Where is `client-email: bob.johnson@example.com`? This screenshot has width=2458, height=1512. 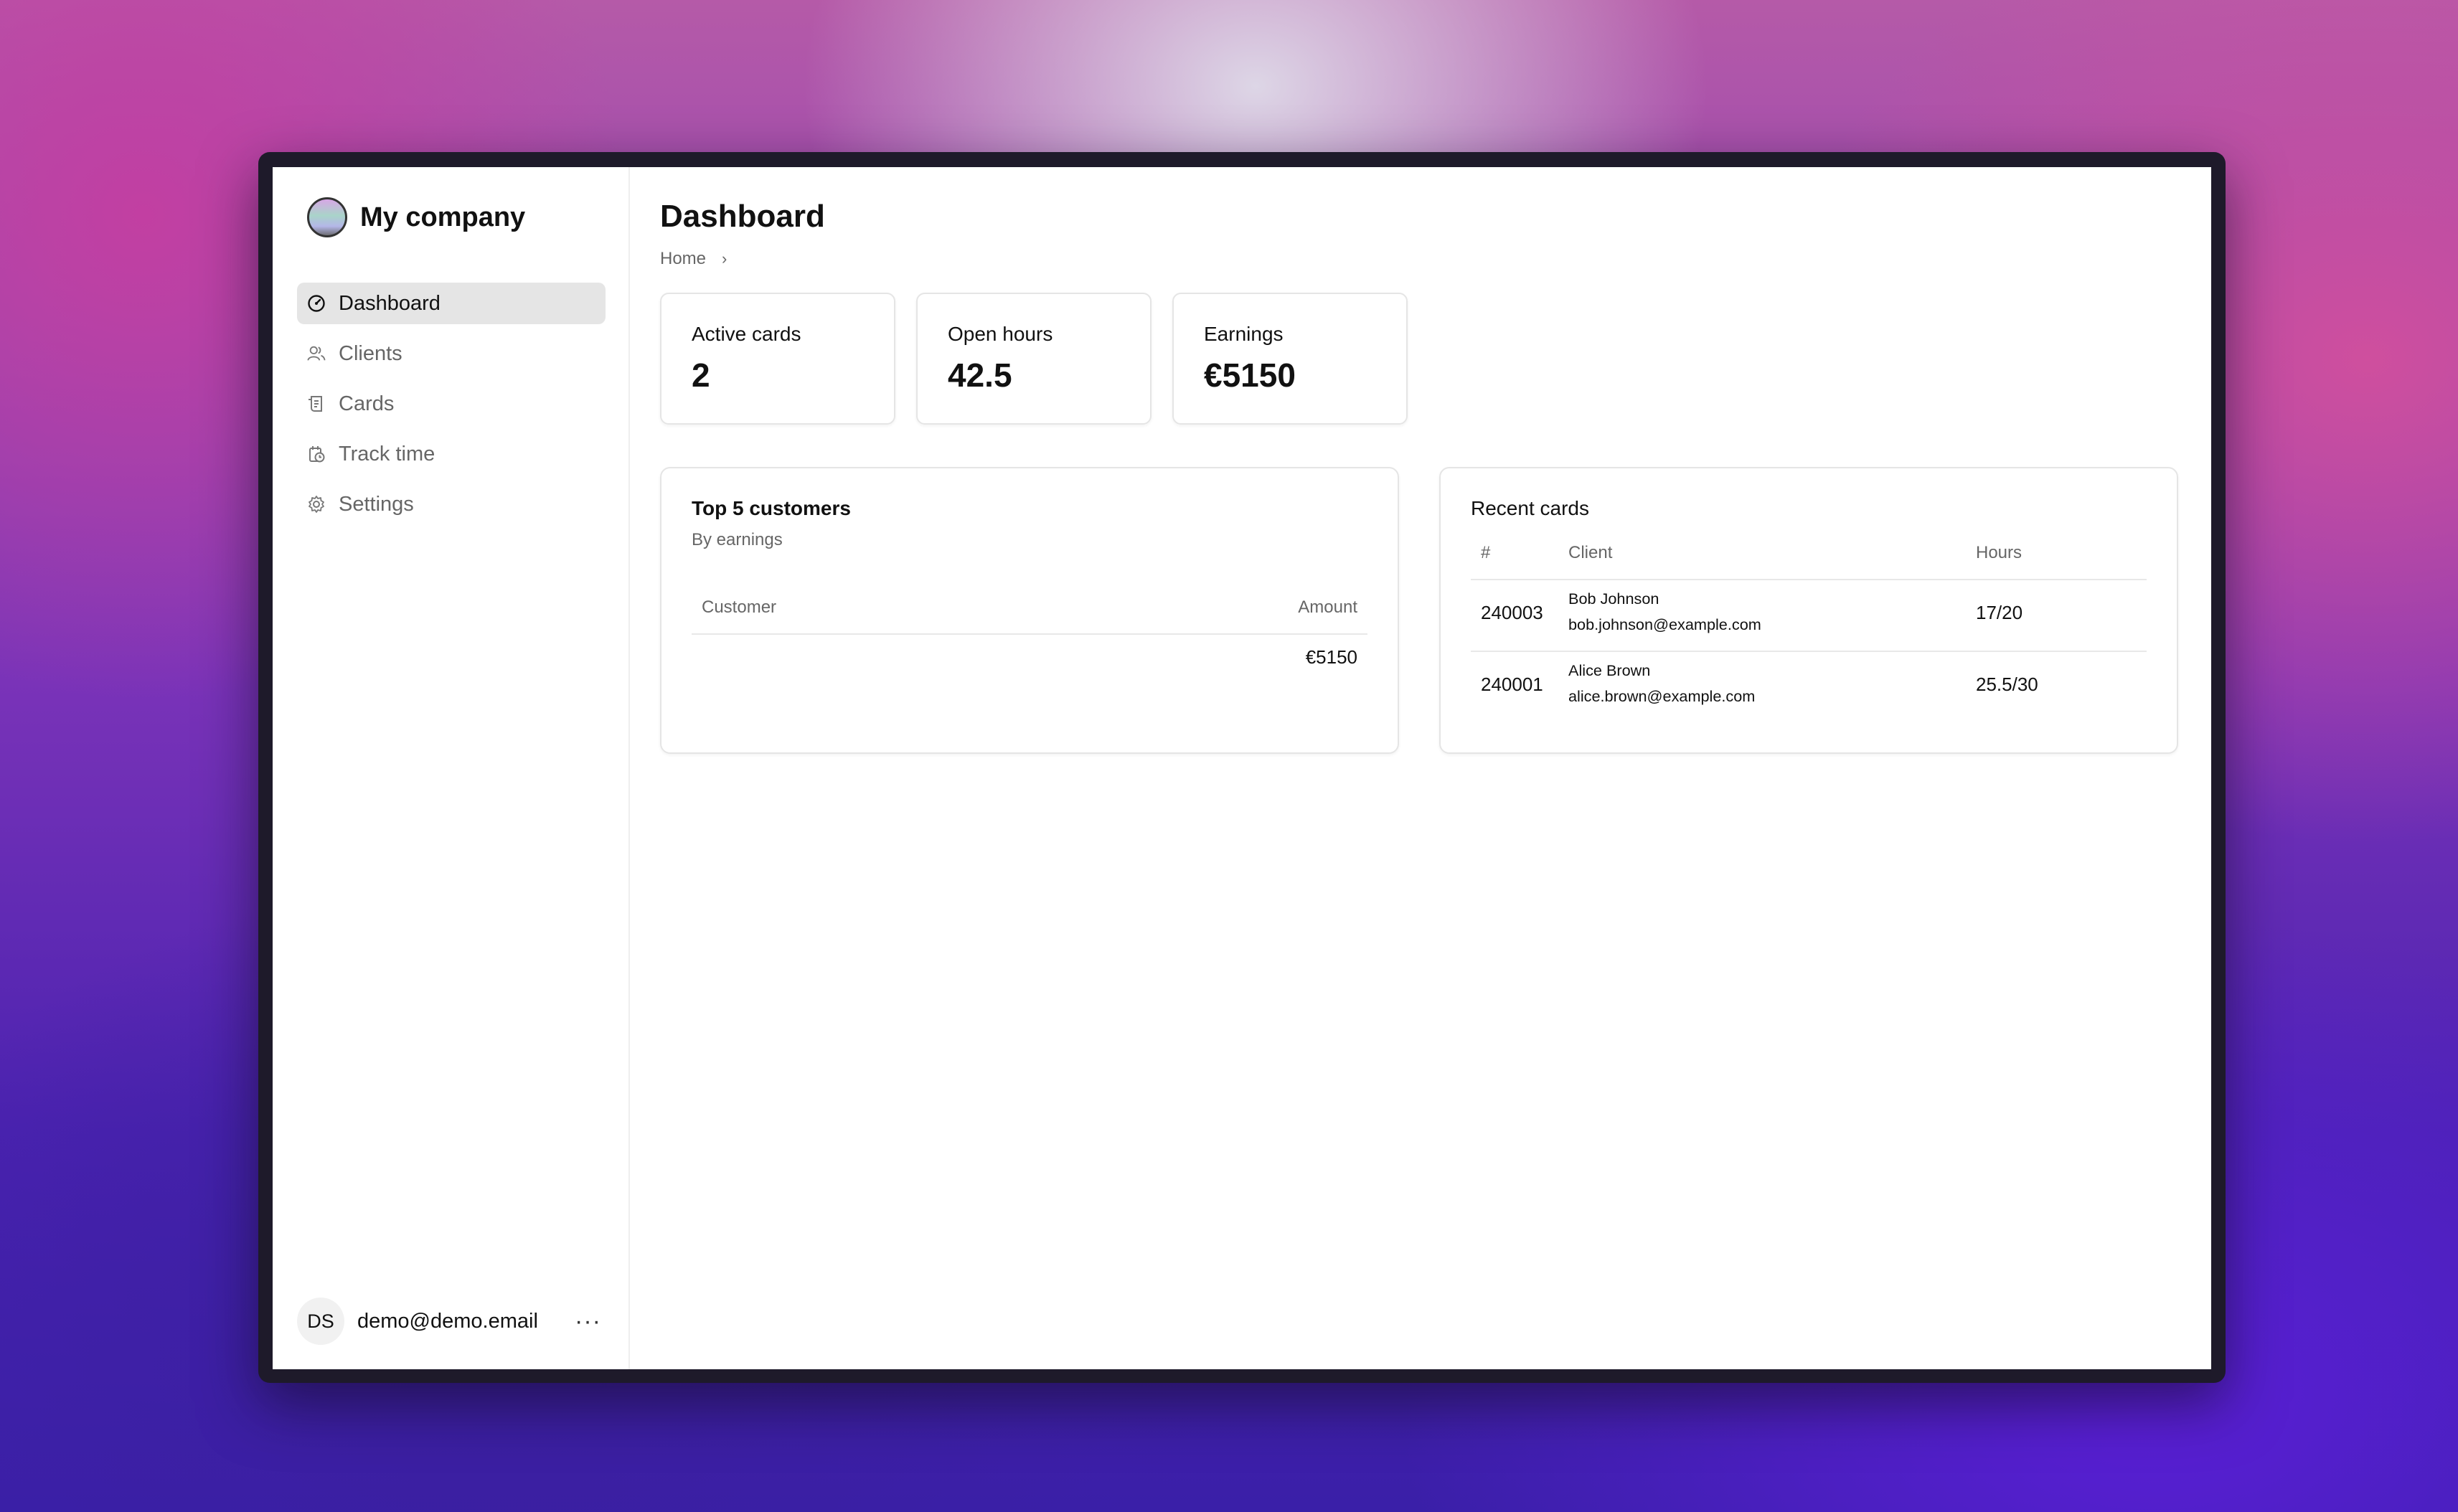
client-email: bob.johnson@example.com is located at coordinates (1664, 624).